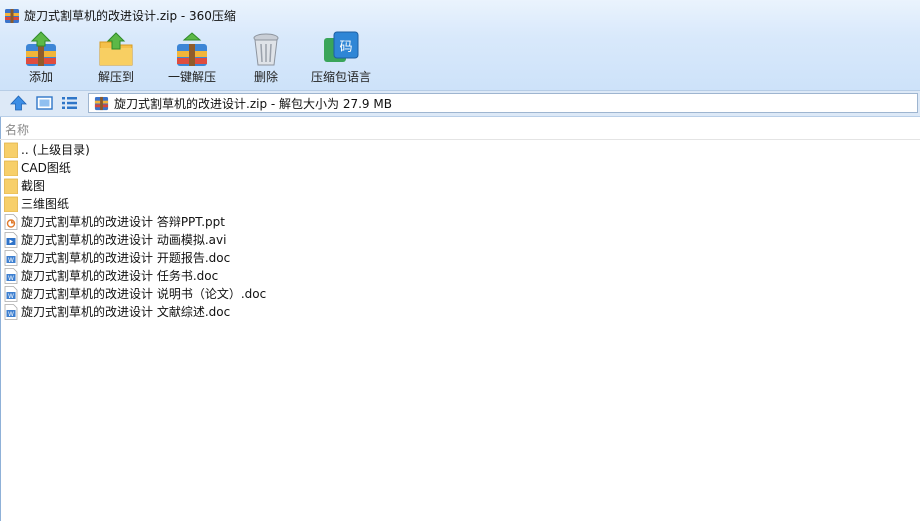 The height and width of the screenshot is (521, 920). What do you see at coordinates (460, 59) in the screenshot?
I see `toolbar: 添加 解压到 一键解压 删除 码 压缩包语言` at bounding box center [460, 59].